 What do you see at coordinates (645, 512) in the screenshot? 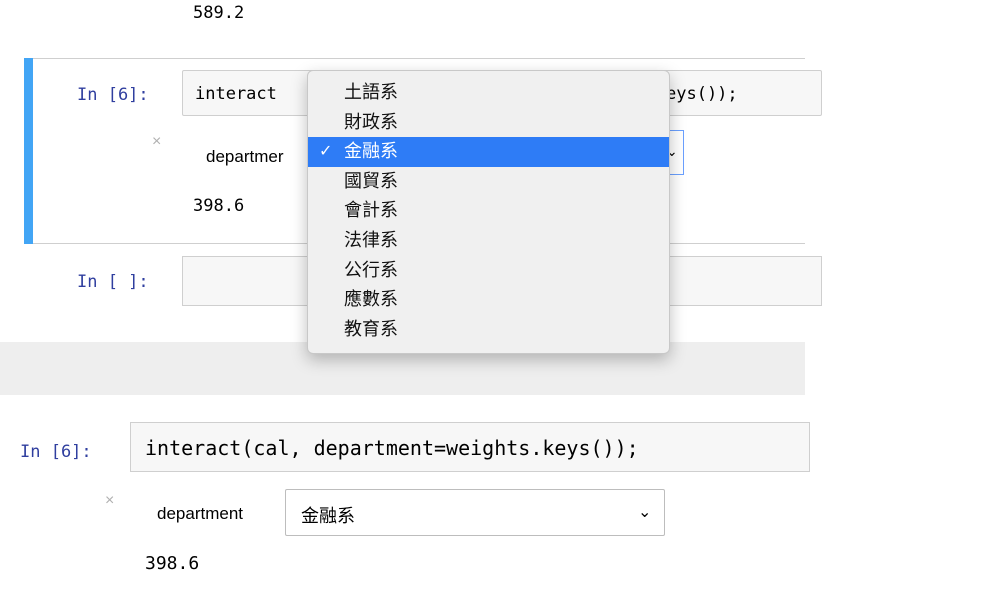
I see `chevron-down-icon: ⌄` at bounding box center [645, 512].